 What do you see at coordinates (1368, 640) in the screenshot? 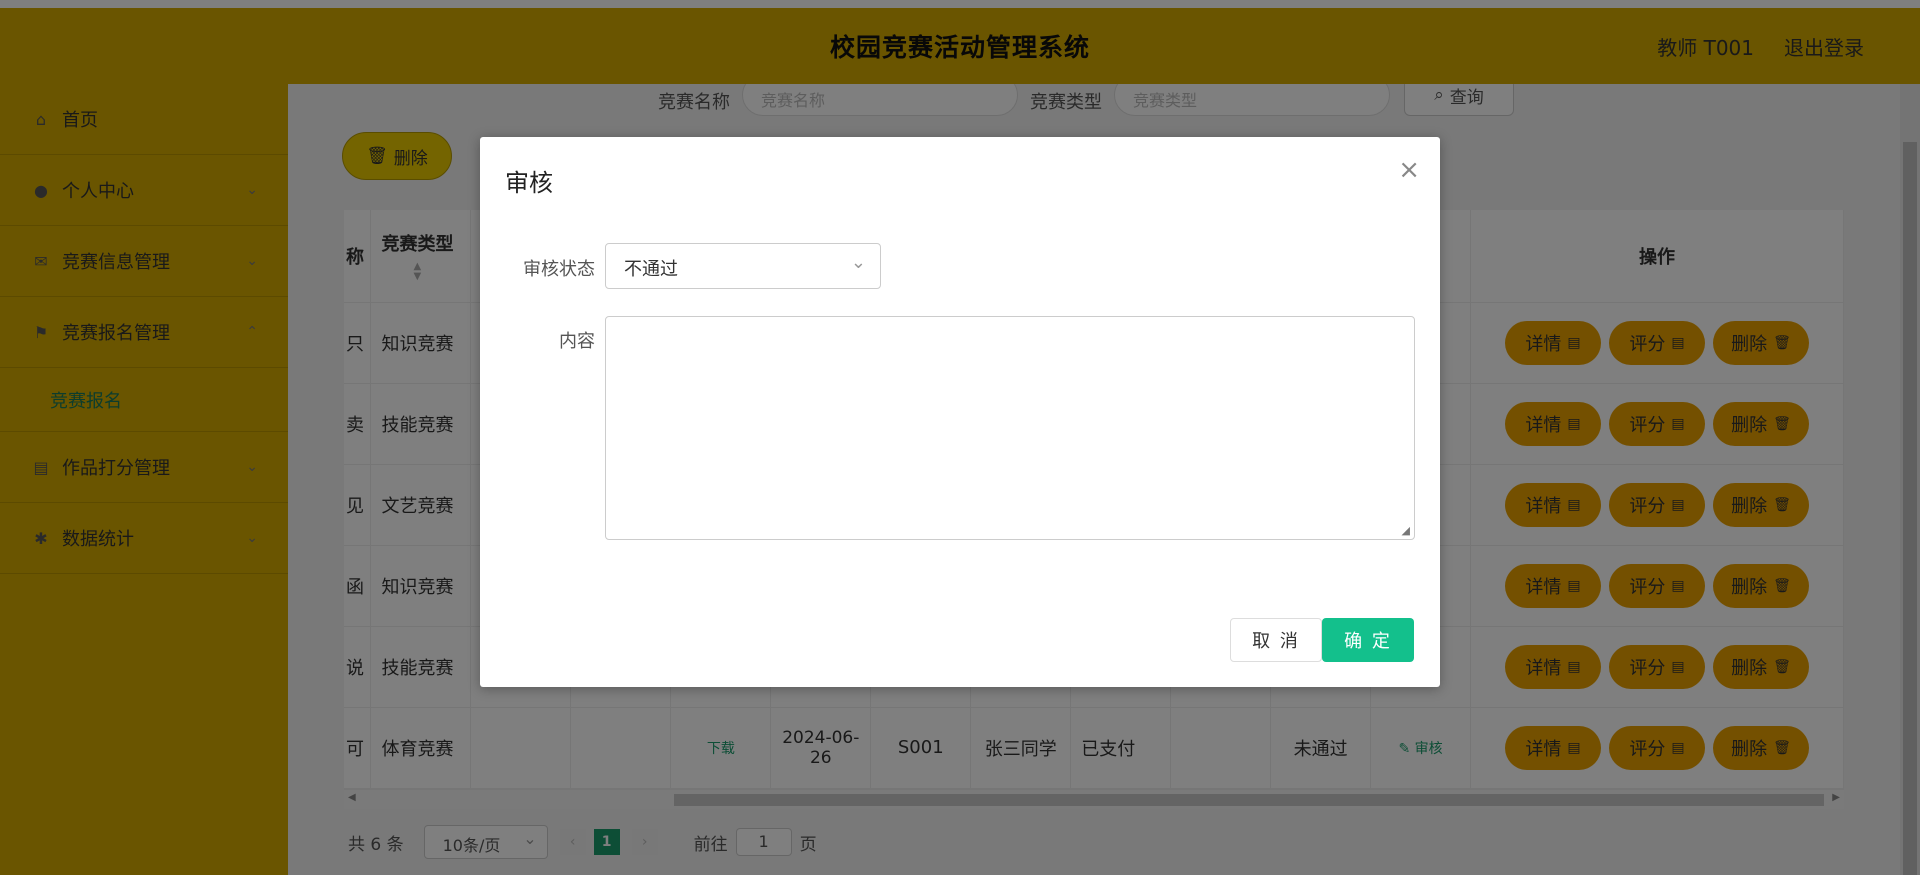
I see `confirm-button: 确 定` at bounding box center [1368, 640].